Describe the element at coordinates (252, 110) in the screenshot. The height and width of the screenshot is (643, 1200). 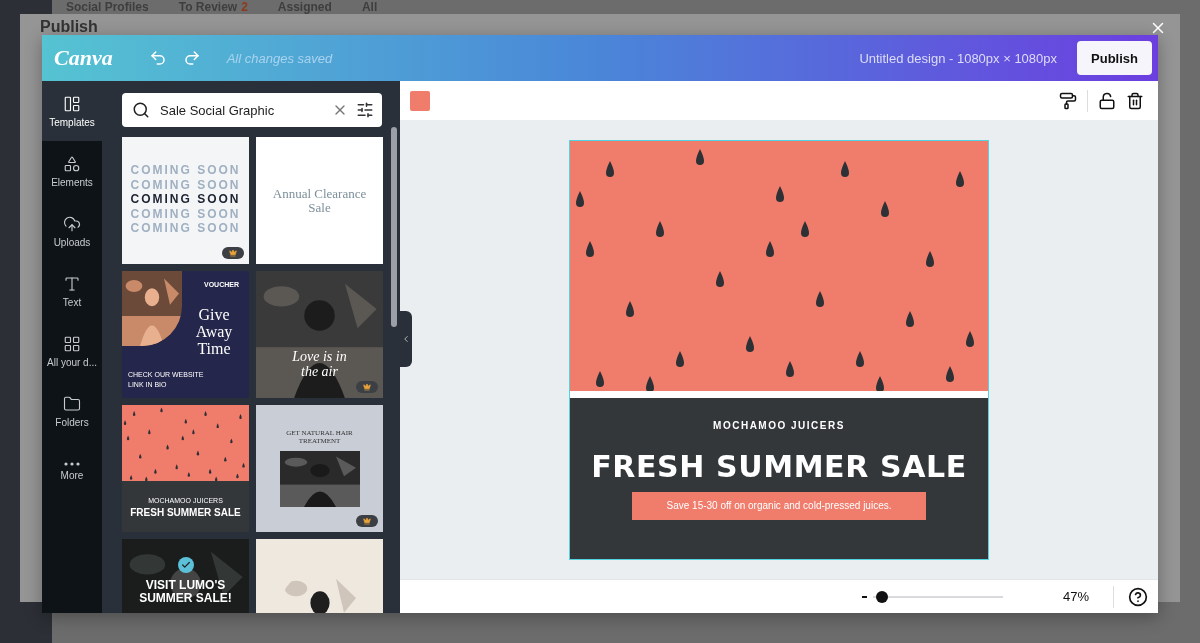
I see `search-field: Sale Social Graphic` at that location.